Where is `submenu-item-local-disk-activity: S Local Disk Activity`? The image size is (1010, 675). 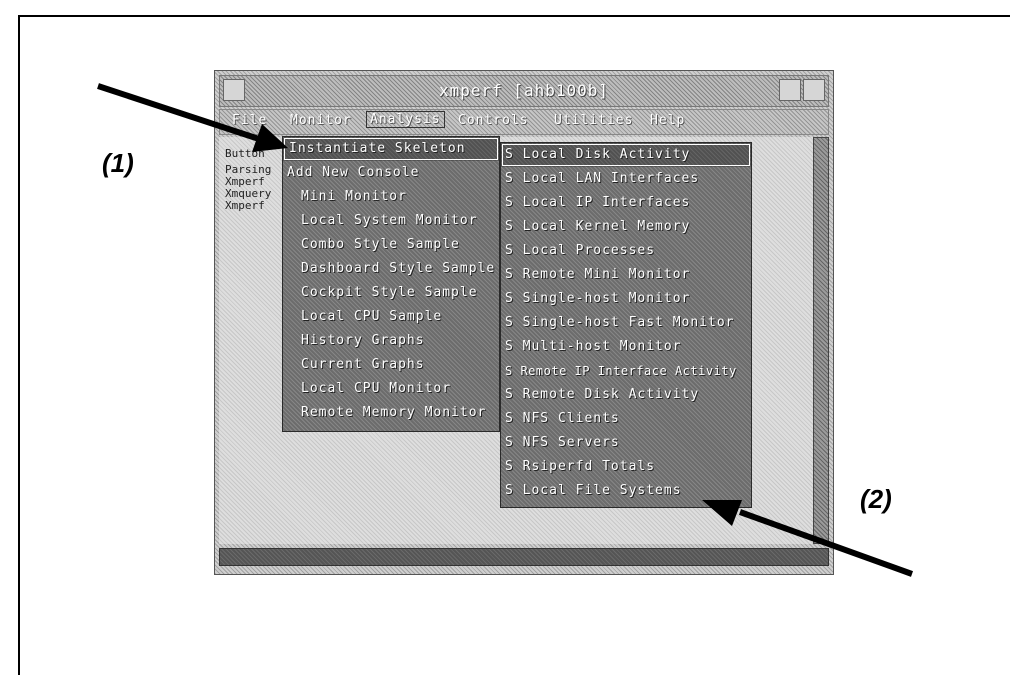
submenu-item-local-disk-activity: S Local Disk Activity is located at coordinates (626, 155).